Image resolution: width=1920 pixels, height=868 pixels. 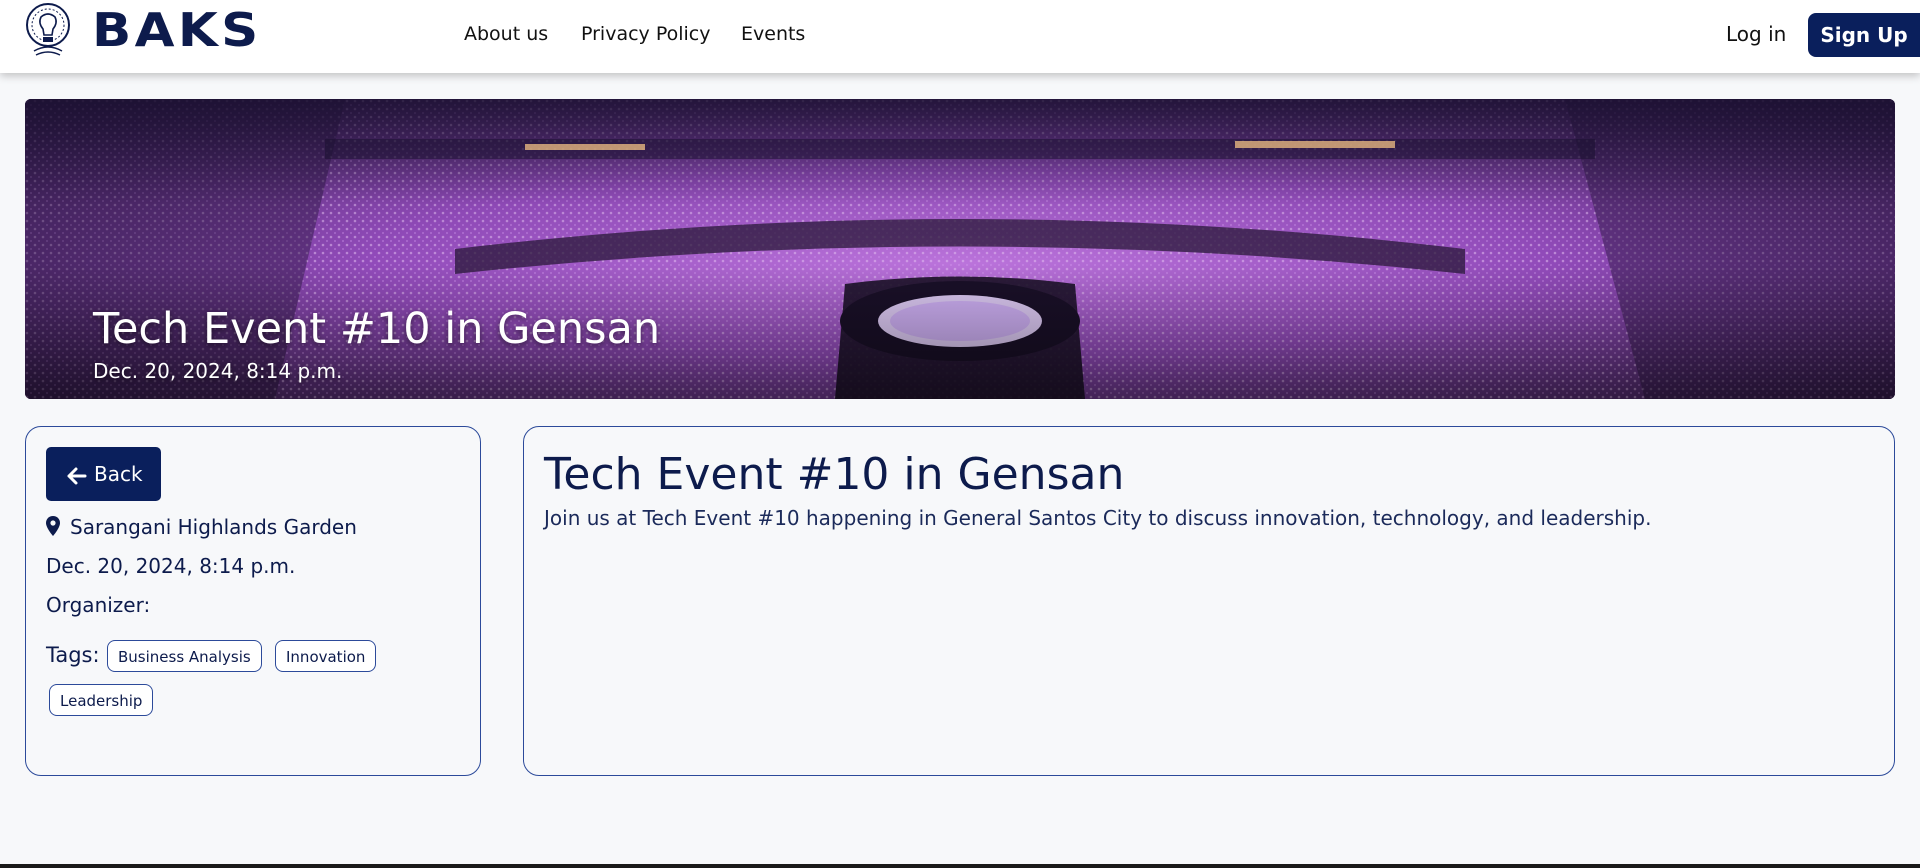 What do you see at coordinates (77, 475) in the screenshot?
I see `arrow-left-icon` at bounding box center [77, 475].